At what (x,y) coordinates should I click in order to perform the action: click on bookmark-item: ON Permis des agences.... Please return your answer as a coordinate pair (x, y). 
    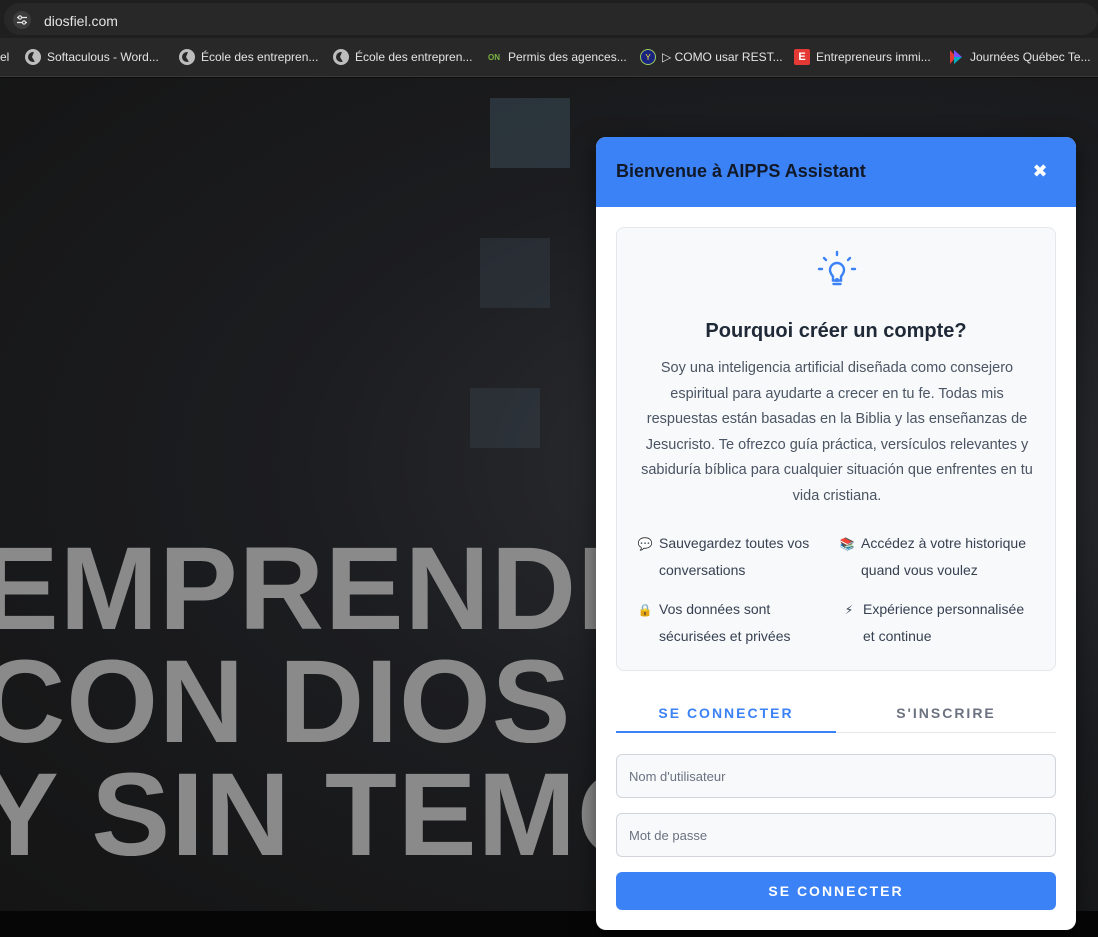
    Looking at the image, I should click on (556, 57).